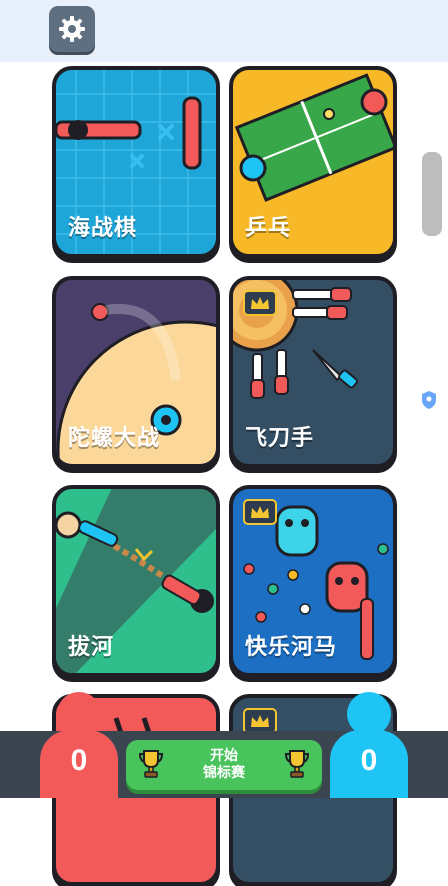  I want to click on red-player-avatar: 0, so click(79, 745).